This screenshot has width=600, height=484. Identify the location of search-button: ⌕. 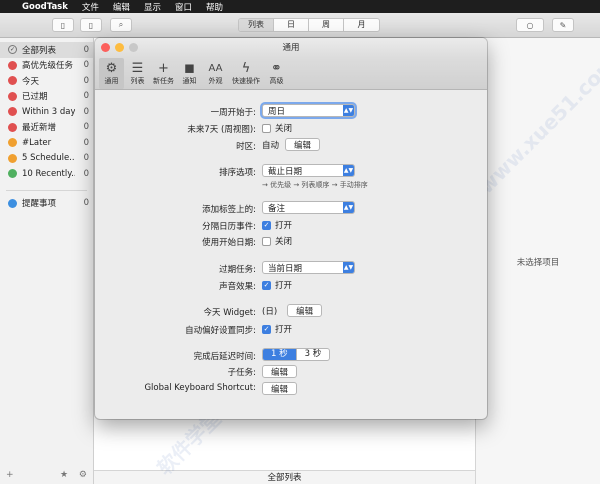
(121, 25).